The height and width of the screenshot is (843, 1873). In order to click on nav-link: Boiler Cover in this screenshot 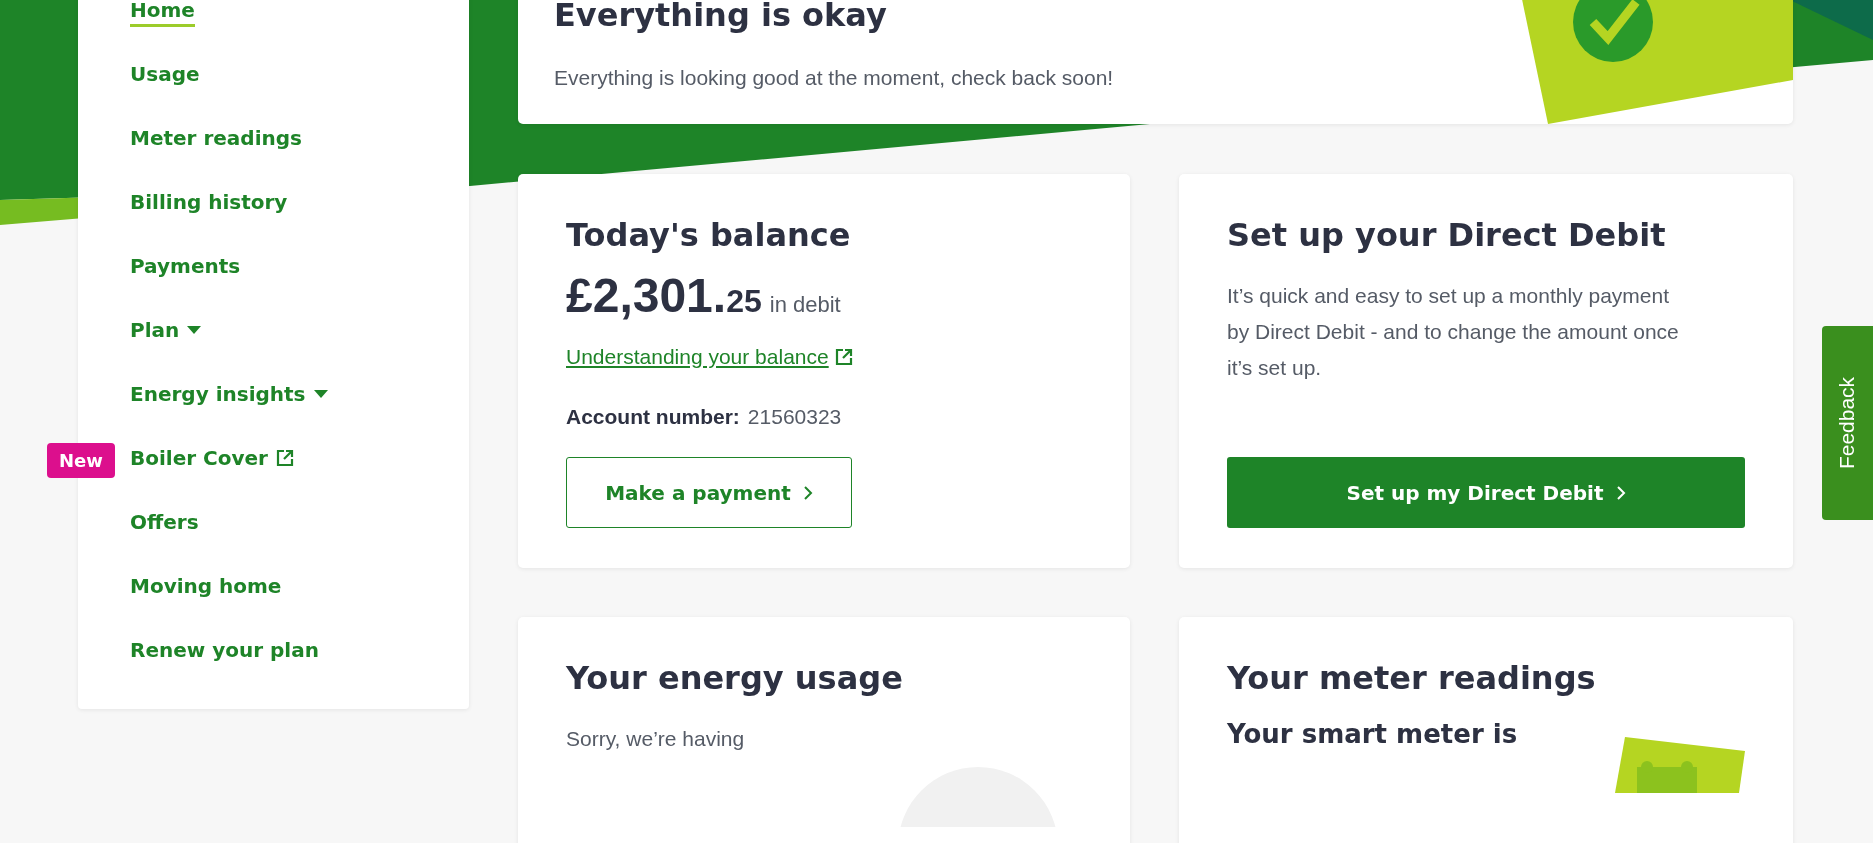, I will do `click(212, 460)`.